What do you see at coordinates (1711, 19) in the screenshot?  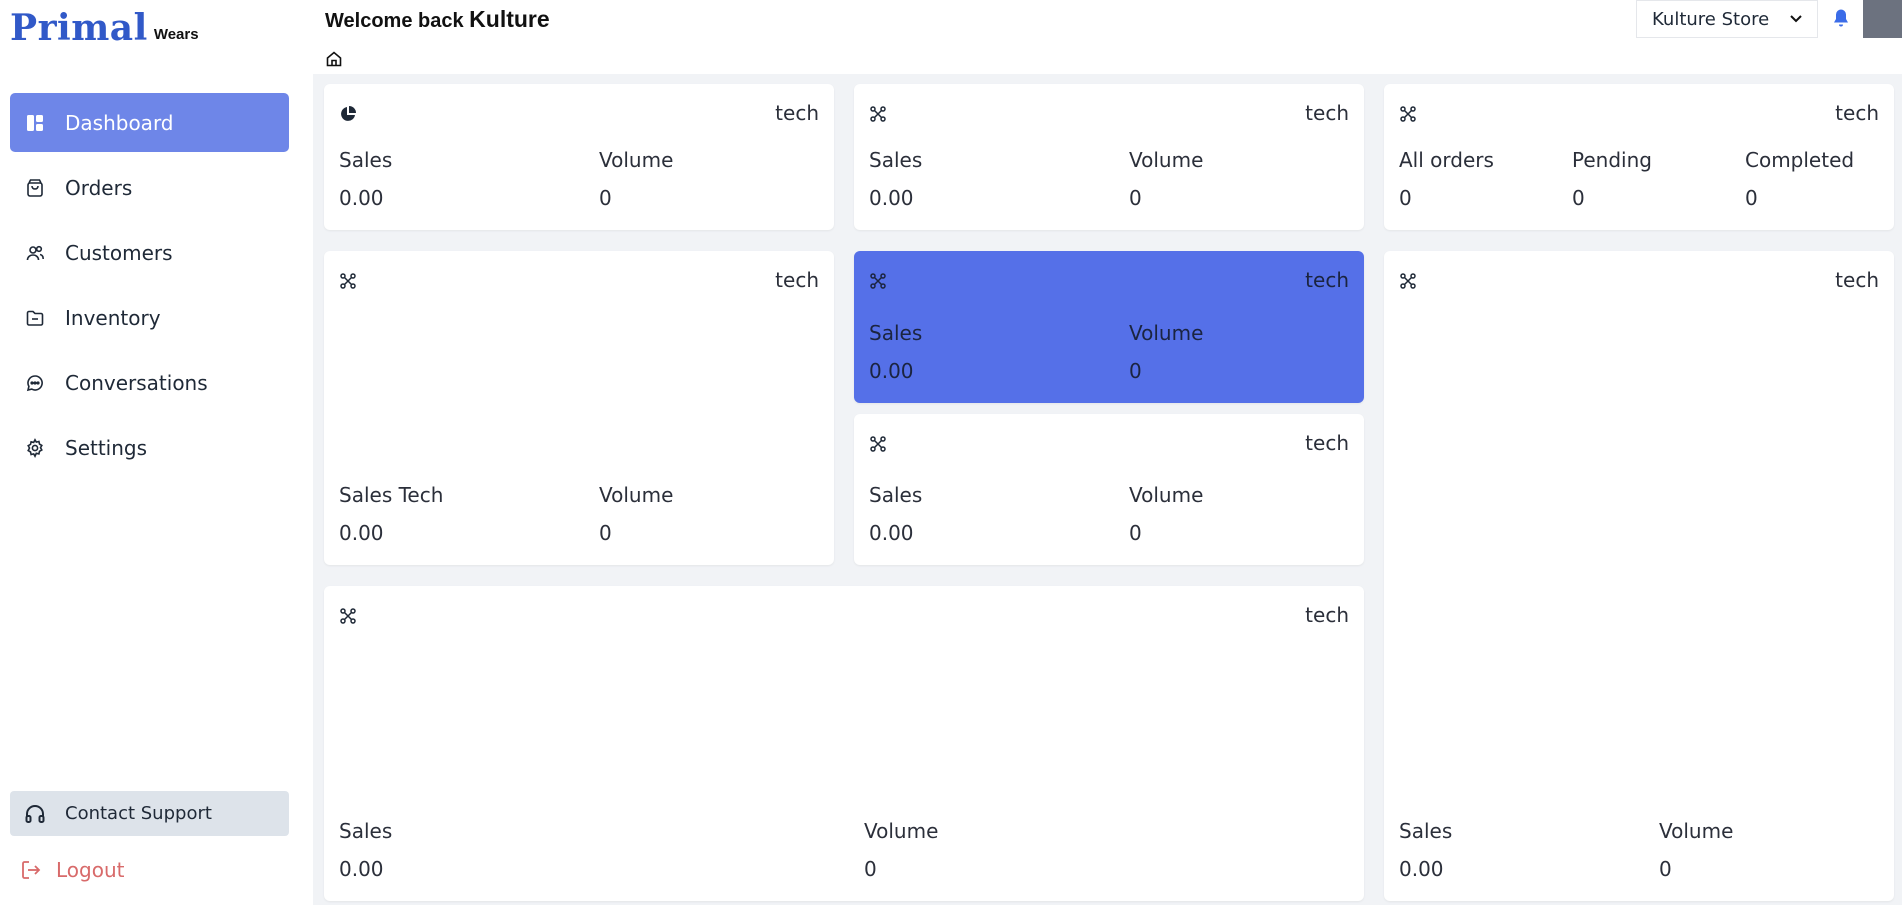 I see `store-select-value: Kulture Store` at bounding box center [1711, 19].